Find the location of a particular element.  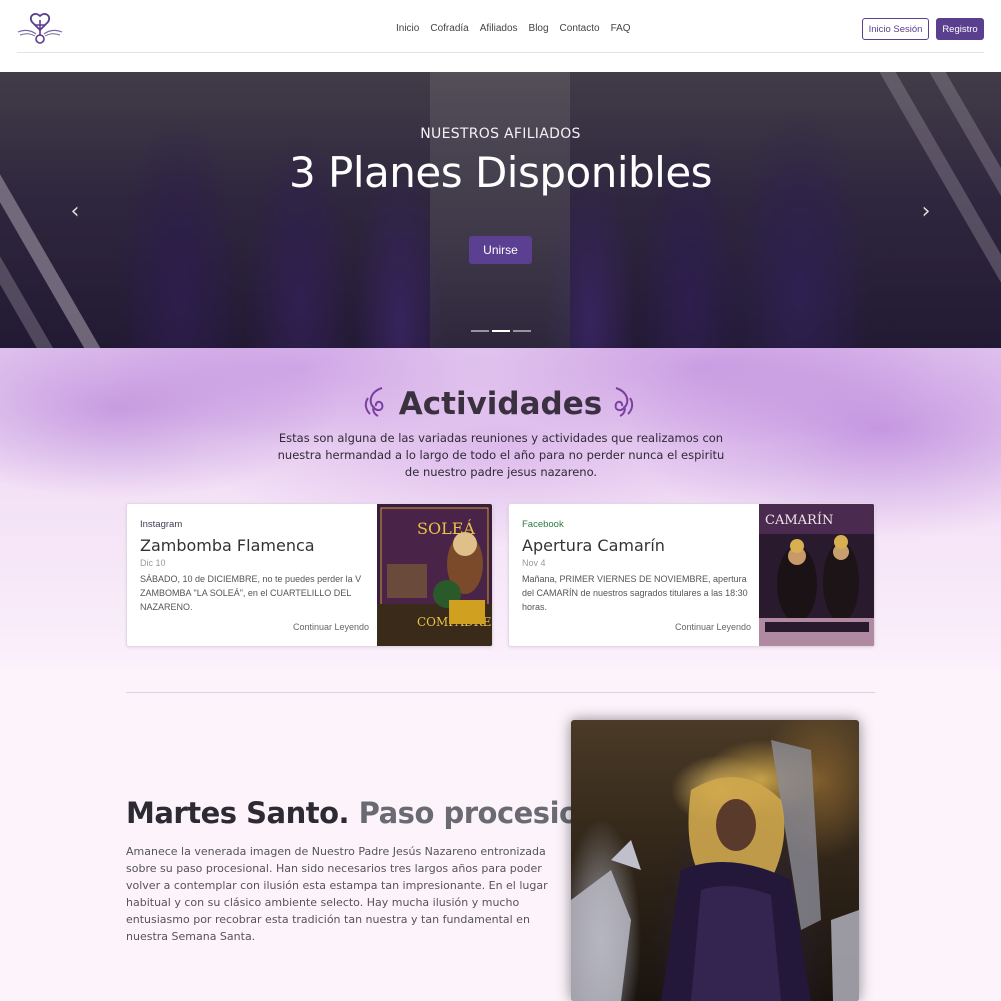

chevron-right-icon: › is located at coordinates (926, 211).